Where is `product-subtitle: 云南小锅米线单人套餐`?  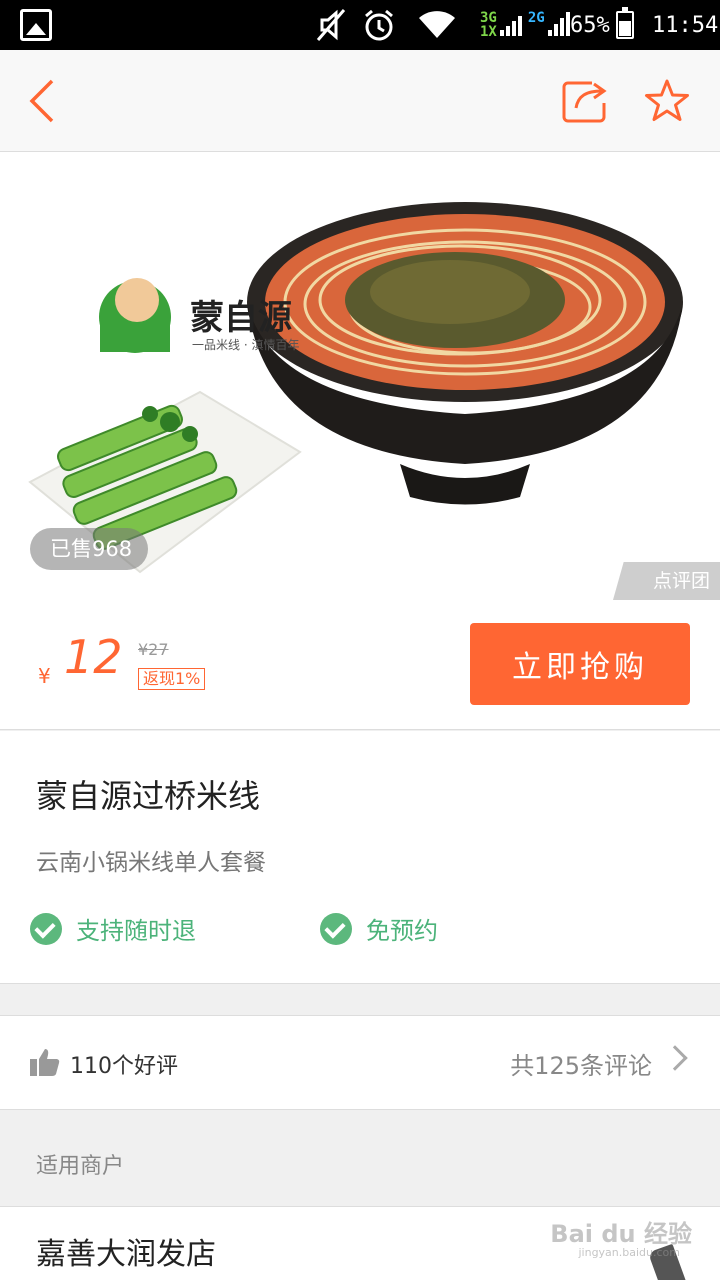
product-subtitle: 云南小锅米线单人套餐 is located at coordinates (151, 863).